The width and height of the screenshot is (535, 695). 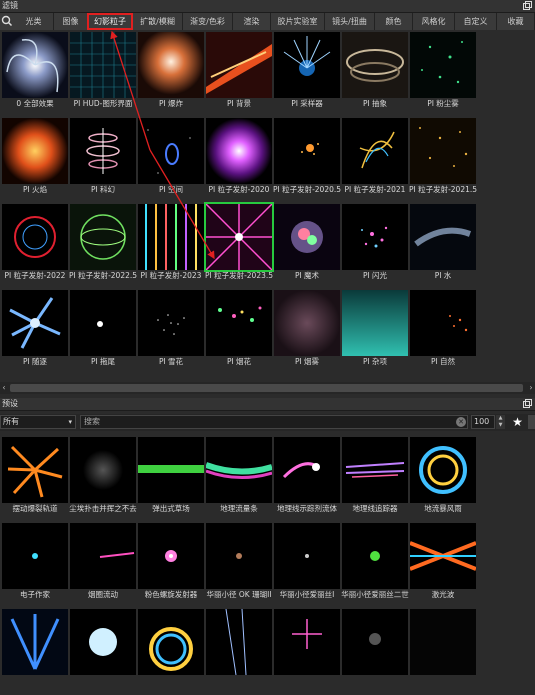 I want to click on filter-item: PI 爆炸, so click(x=171, y=75).